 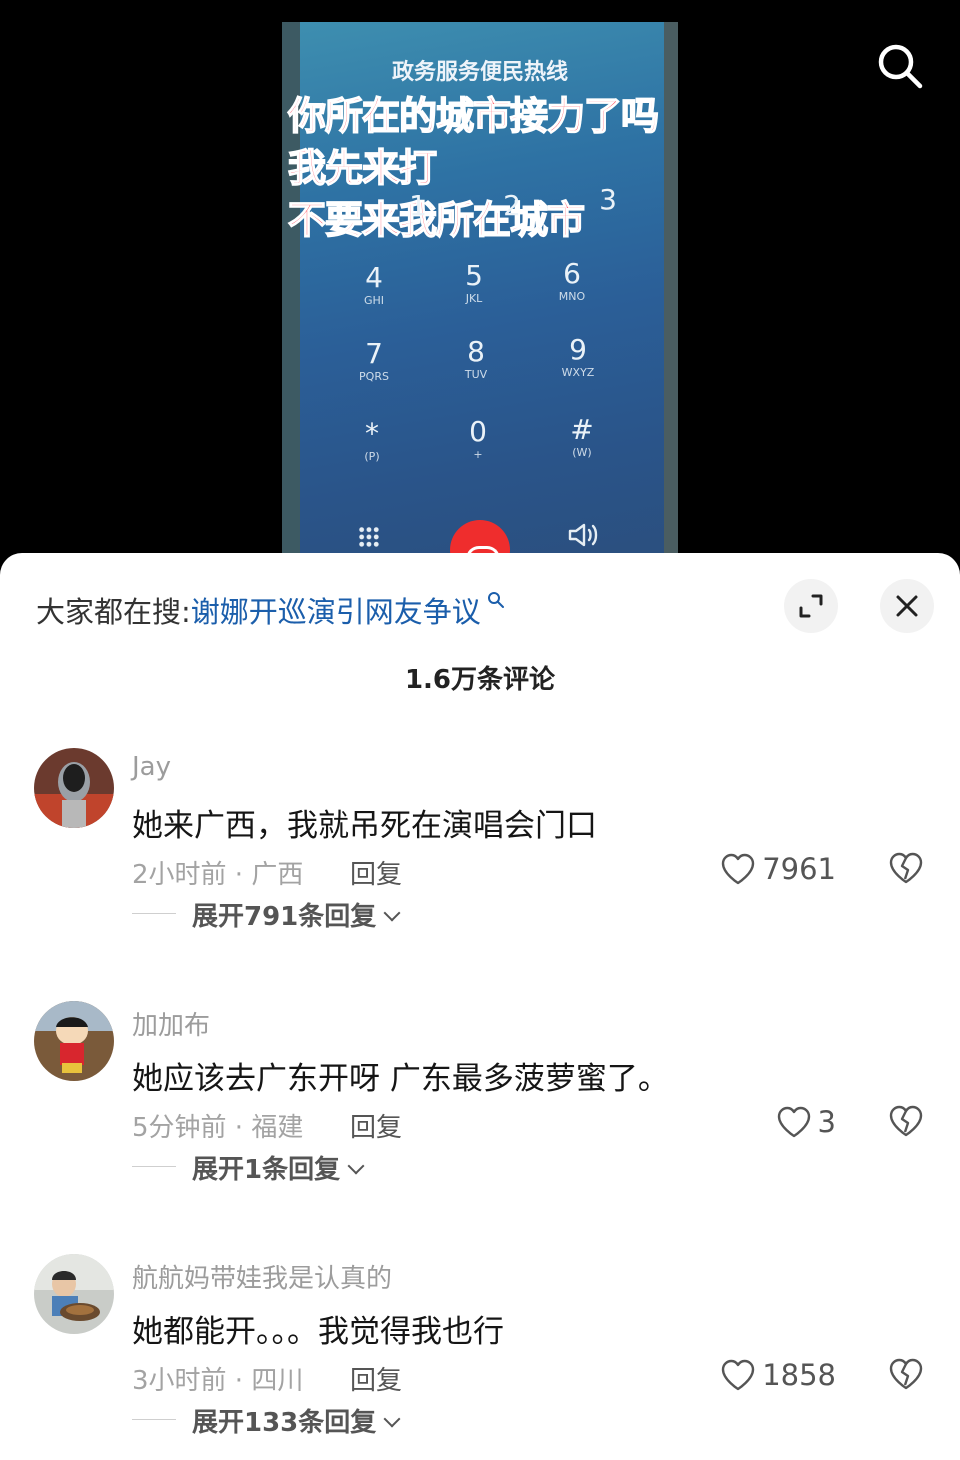 What do you see at coordinates (799, 869) in the screenshot?
I see `like-count: 7961` at bounding box center [799, 869].